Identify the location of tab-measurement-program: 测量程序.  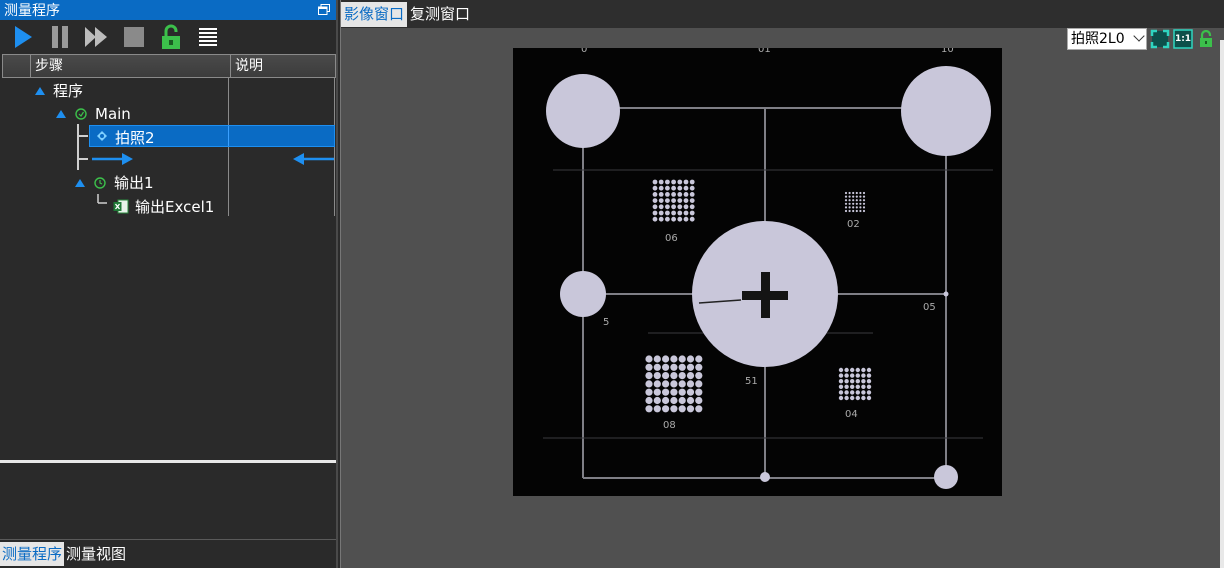
(32, 554).